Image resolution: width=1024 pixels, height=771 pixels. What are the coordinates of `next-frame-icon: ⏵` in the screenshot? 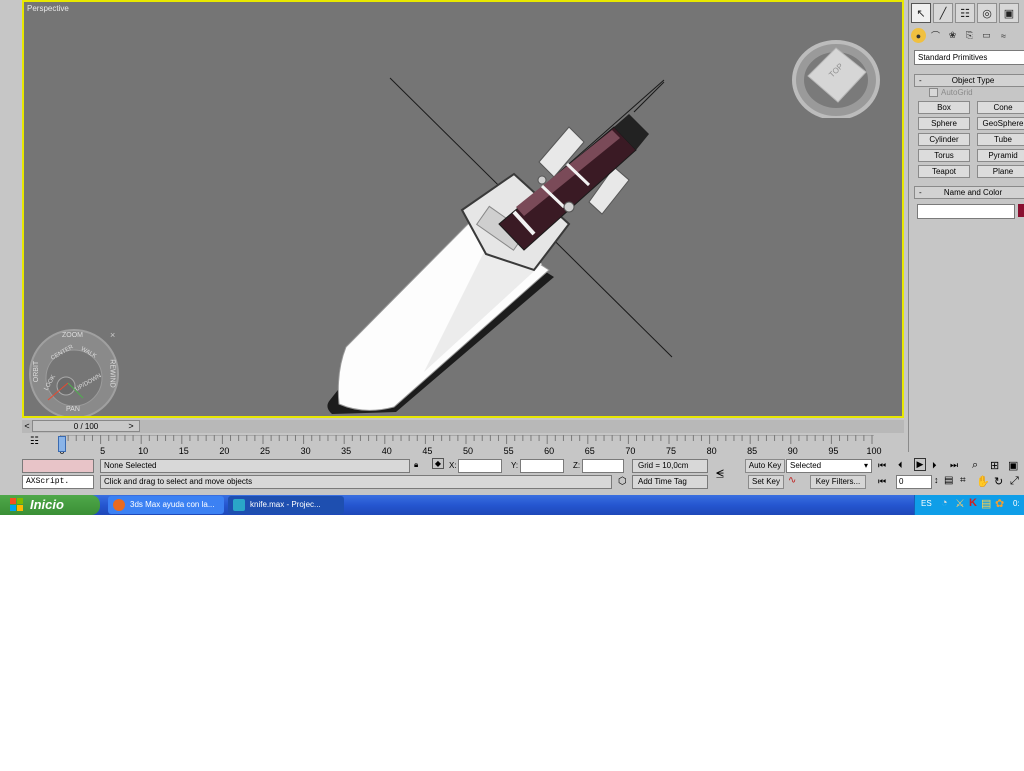 It's located at (934, 465).